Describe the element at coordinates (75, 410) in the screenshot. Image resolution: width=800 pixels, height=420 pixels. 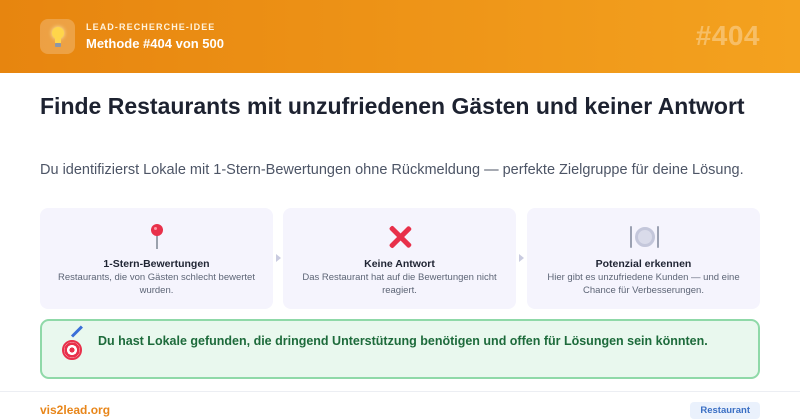
I see `brand-link: vis2lead.org` at that location.